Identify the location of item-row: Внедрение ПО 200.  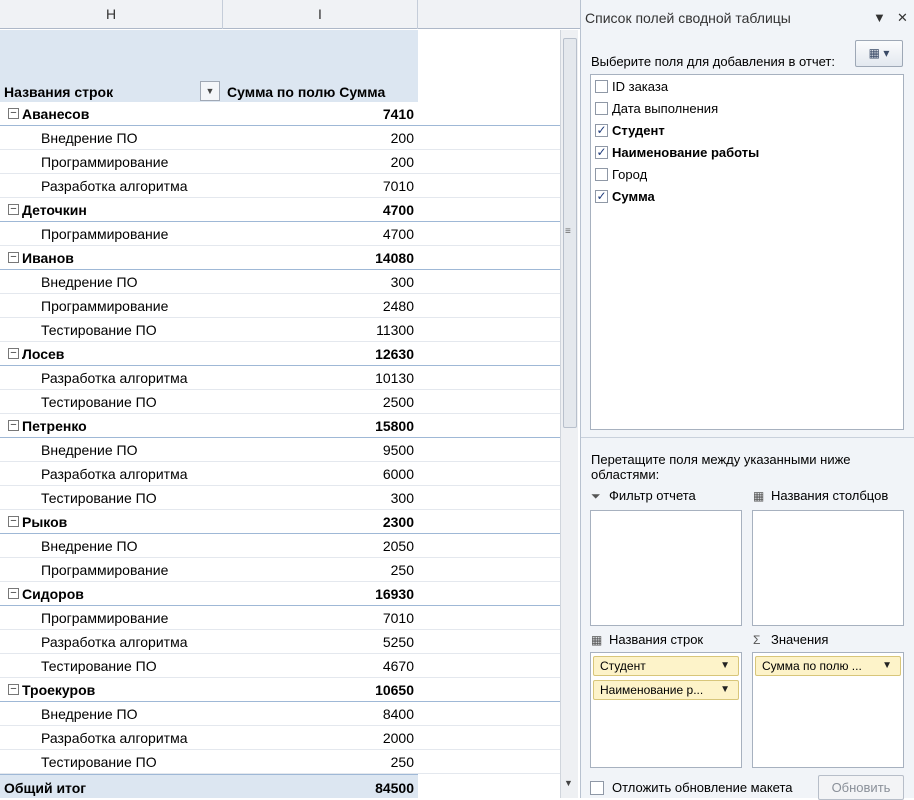
(280, 138).